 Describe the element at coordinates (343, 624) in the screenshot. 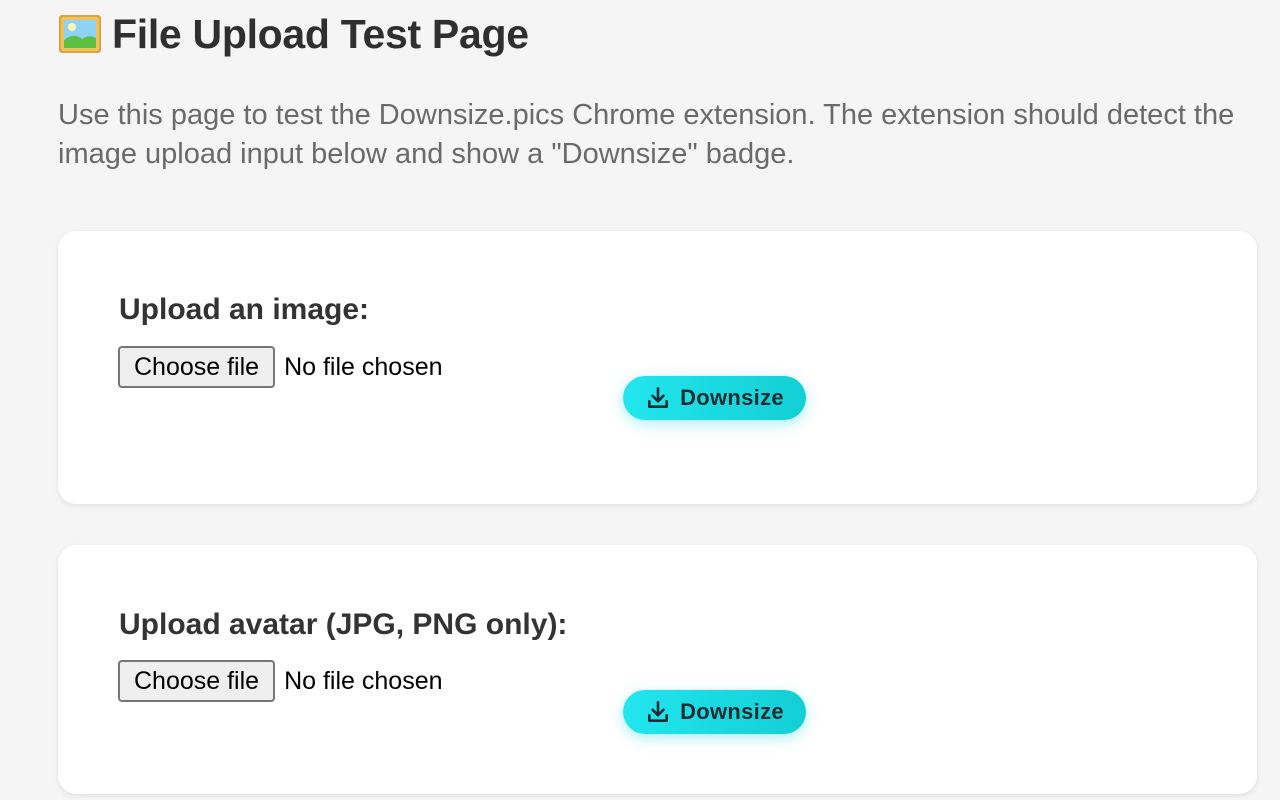

I see `upload-avatar-label: Upload avatar (JPG, PNG only):` at that location.